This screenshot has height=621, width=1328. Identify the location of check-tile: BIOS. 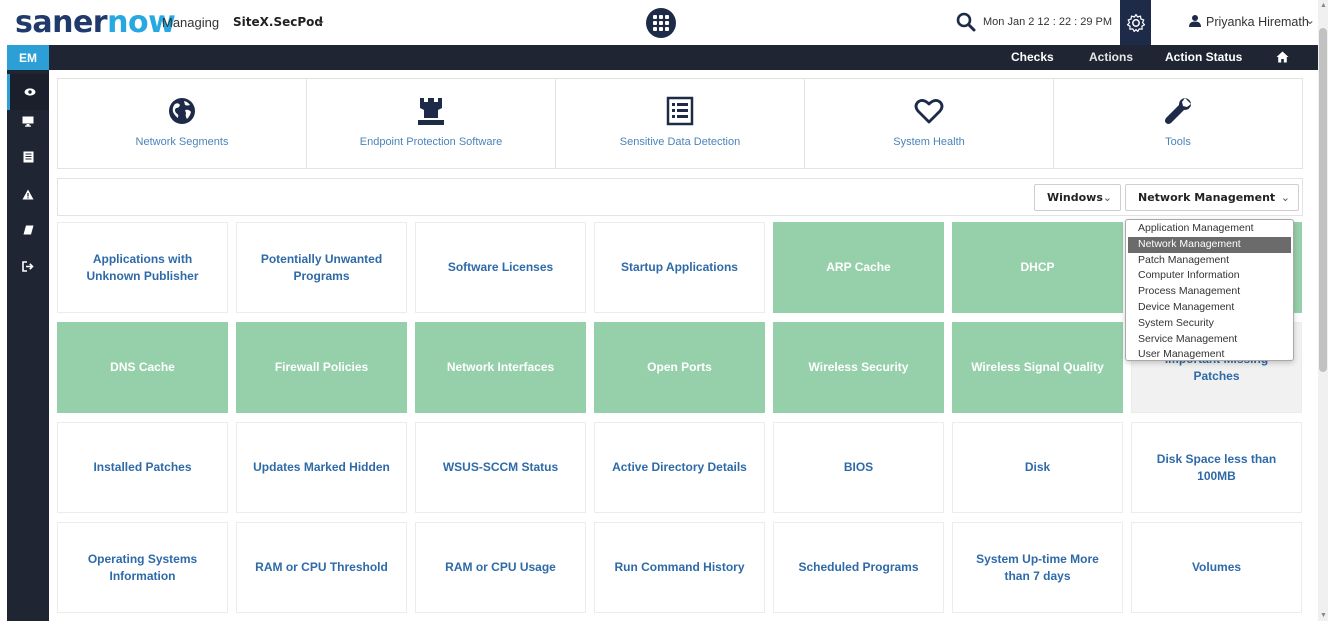
(858, 467).